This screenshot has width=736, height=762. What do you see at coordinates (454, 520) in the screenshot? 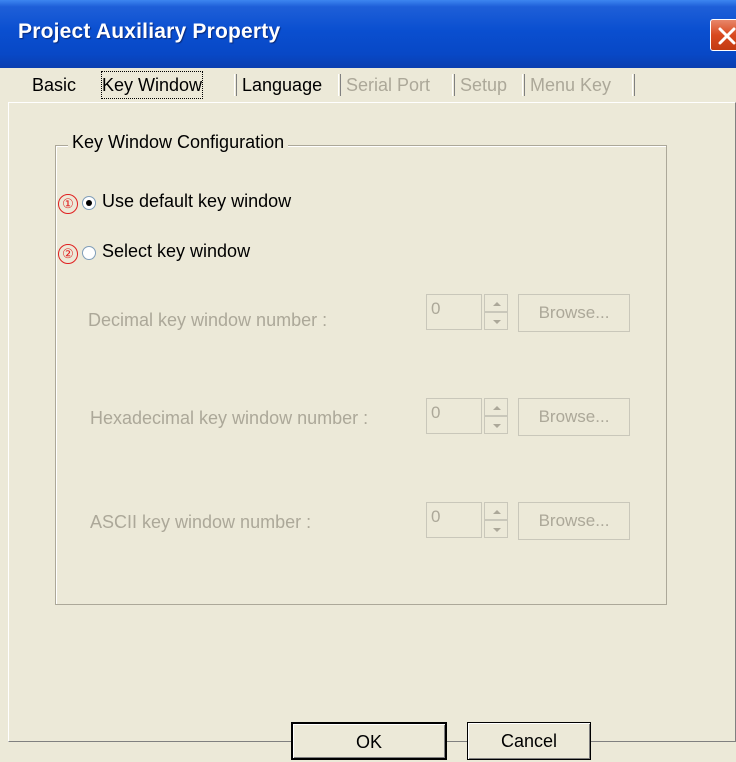
I see `ascii-input: 0` at bounding box center [454, 520].